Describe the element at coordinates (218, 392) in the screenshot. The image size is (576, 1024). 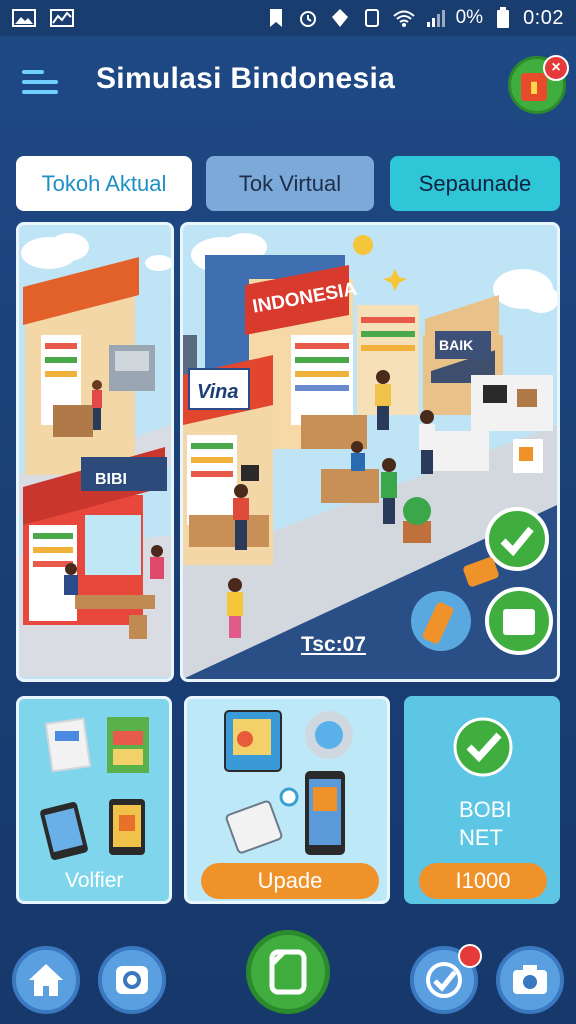
I see `shop-name-sign: Vina` at that location.